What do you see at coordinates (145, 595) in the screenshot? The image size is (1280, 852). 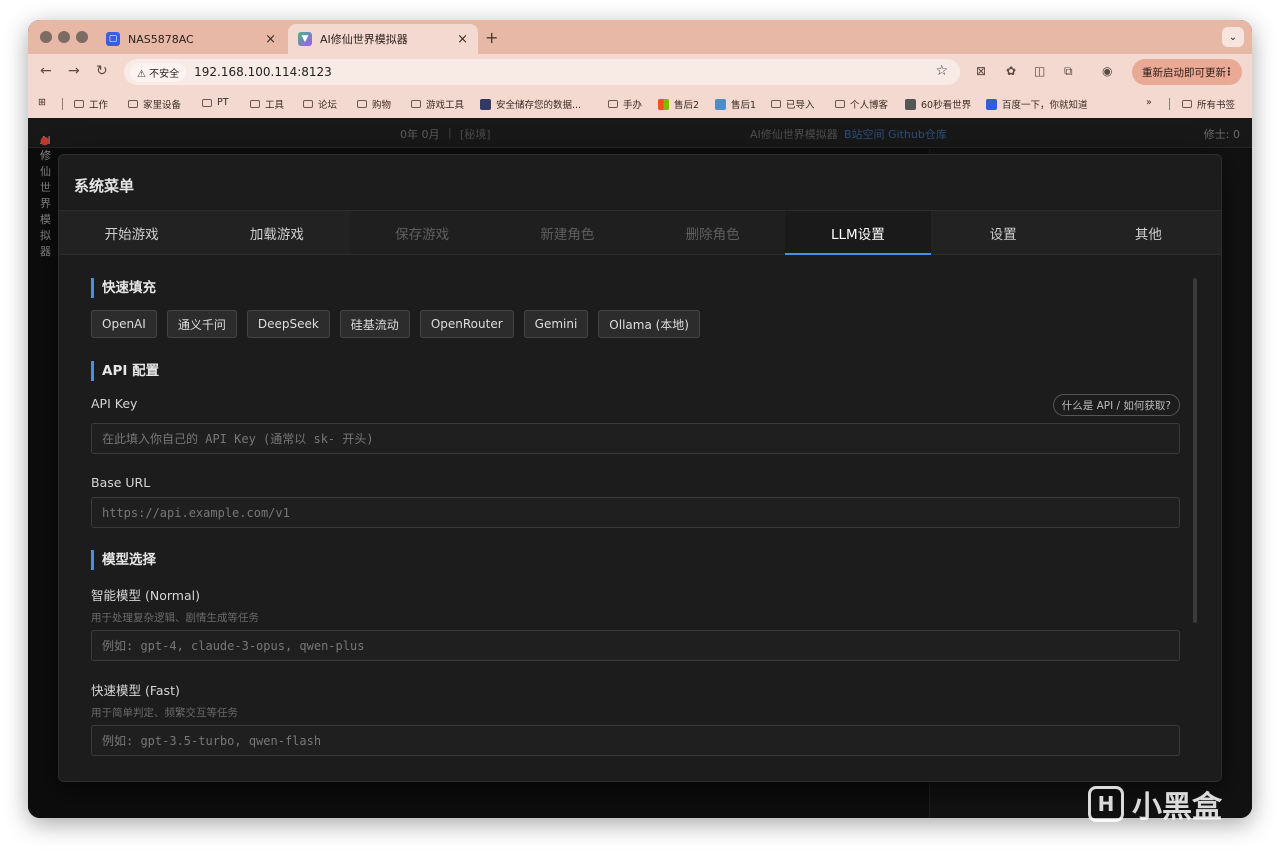 I see `normal-model-label: 智能模型 (Normal)` at bounding box center [145, 595].